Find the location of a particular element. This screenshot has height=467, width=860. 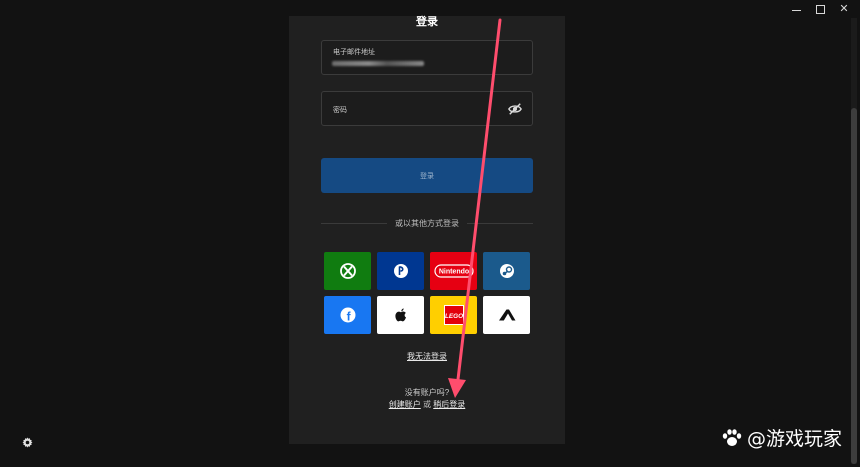

facebook-icon: f is located at coordinates (347, 315).